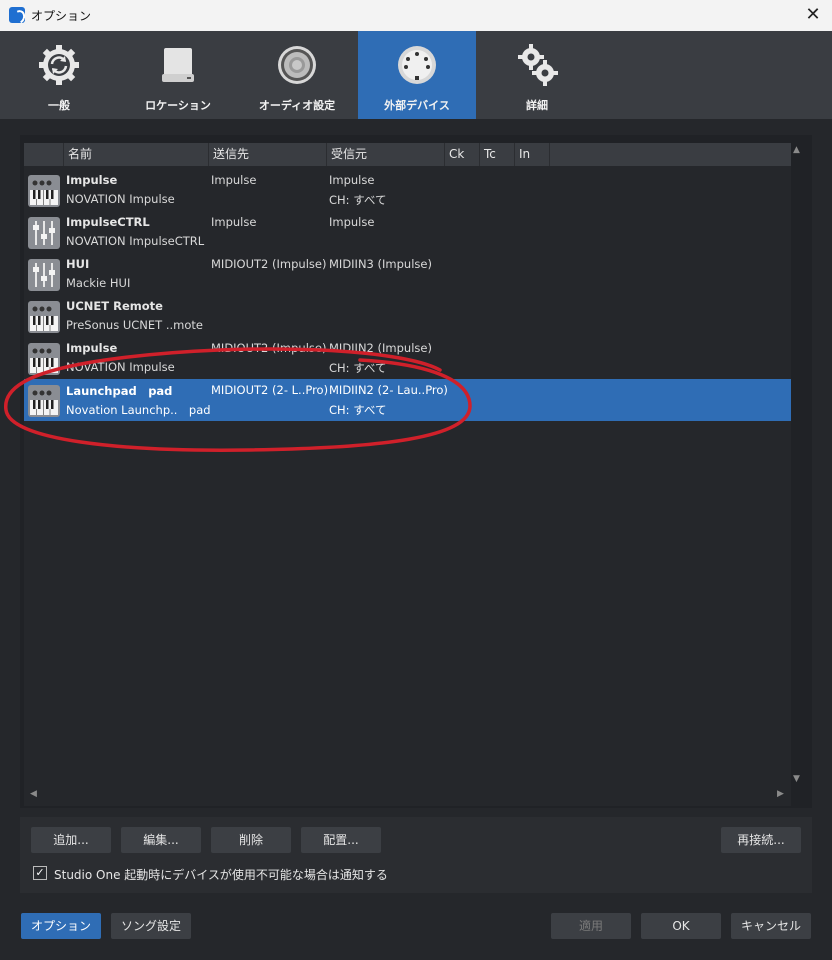 This screenshot has height=960, width=832. What do you see at coordinates (61, 16) in the screenshot?
I see `window-title: オプション` at bounding box center [61, 16].